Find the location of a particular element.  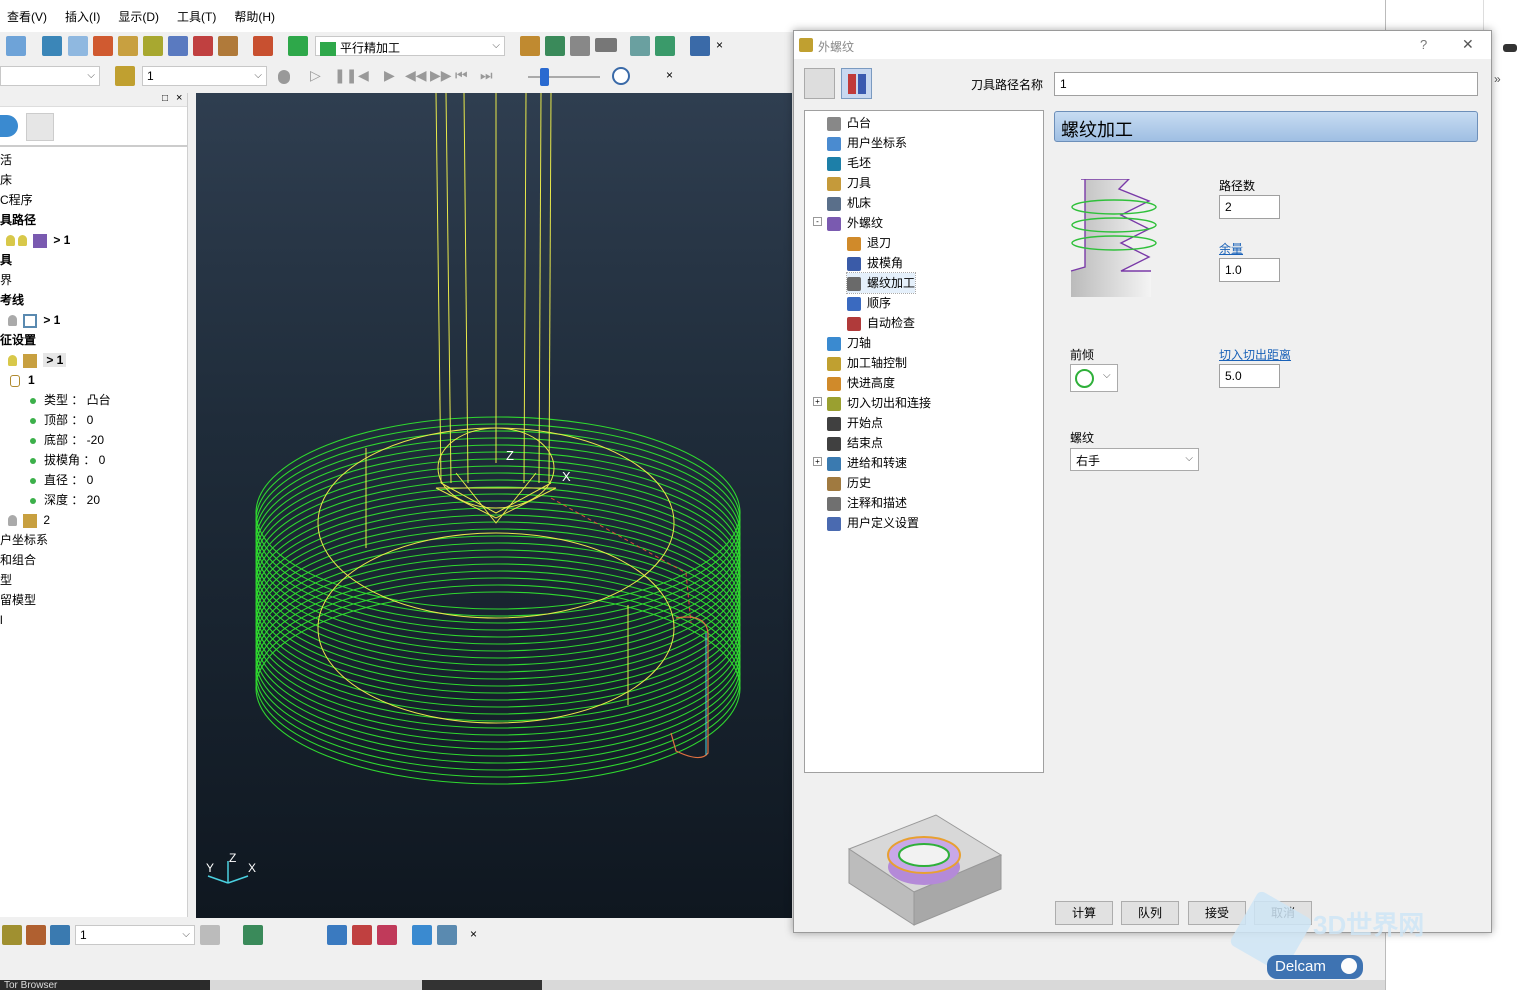

tree-item-feature-sets: 征设置 is located at coordinates (18, 340).